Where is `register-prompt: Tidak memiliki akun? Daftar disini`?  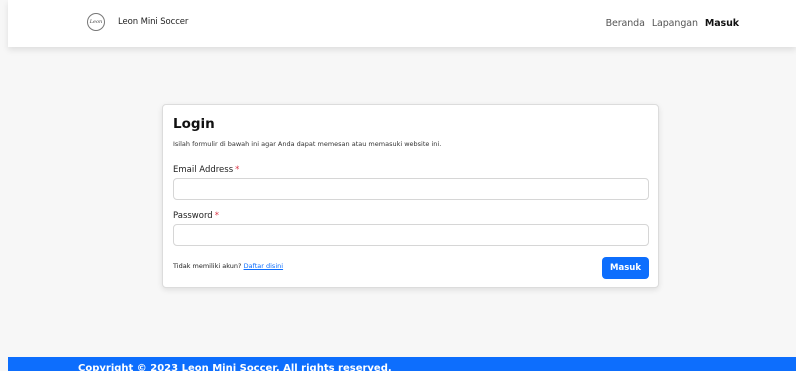 register-prompt: Tidak memiliki akun? Daftar disini is located at coordinates (228, 266).